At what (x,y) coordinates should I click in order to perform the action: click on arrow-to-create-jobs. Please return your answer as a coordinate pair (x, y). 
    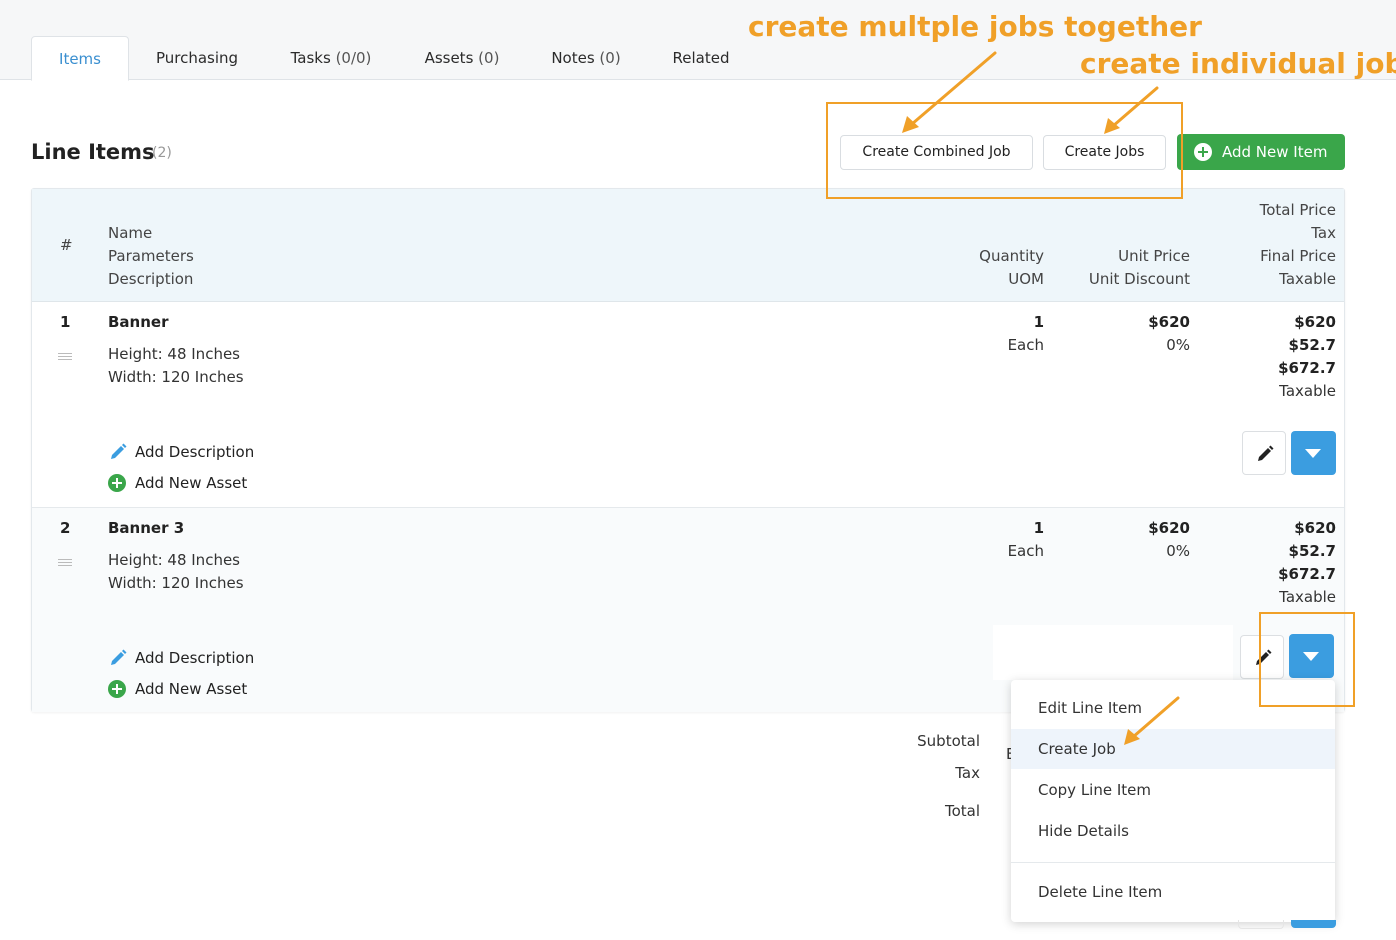
    Looking at the image, I should click on (1135, 107).